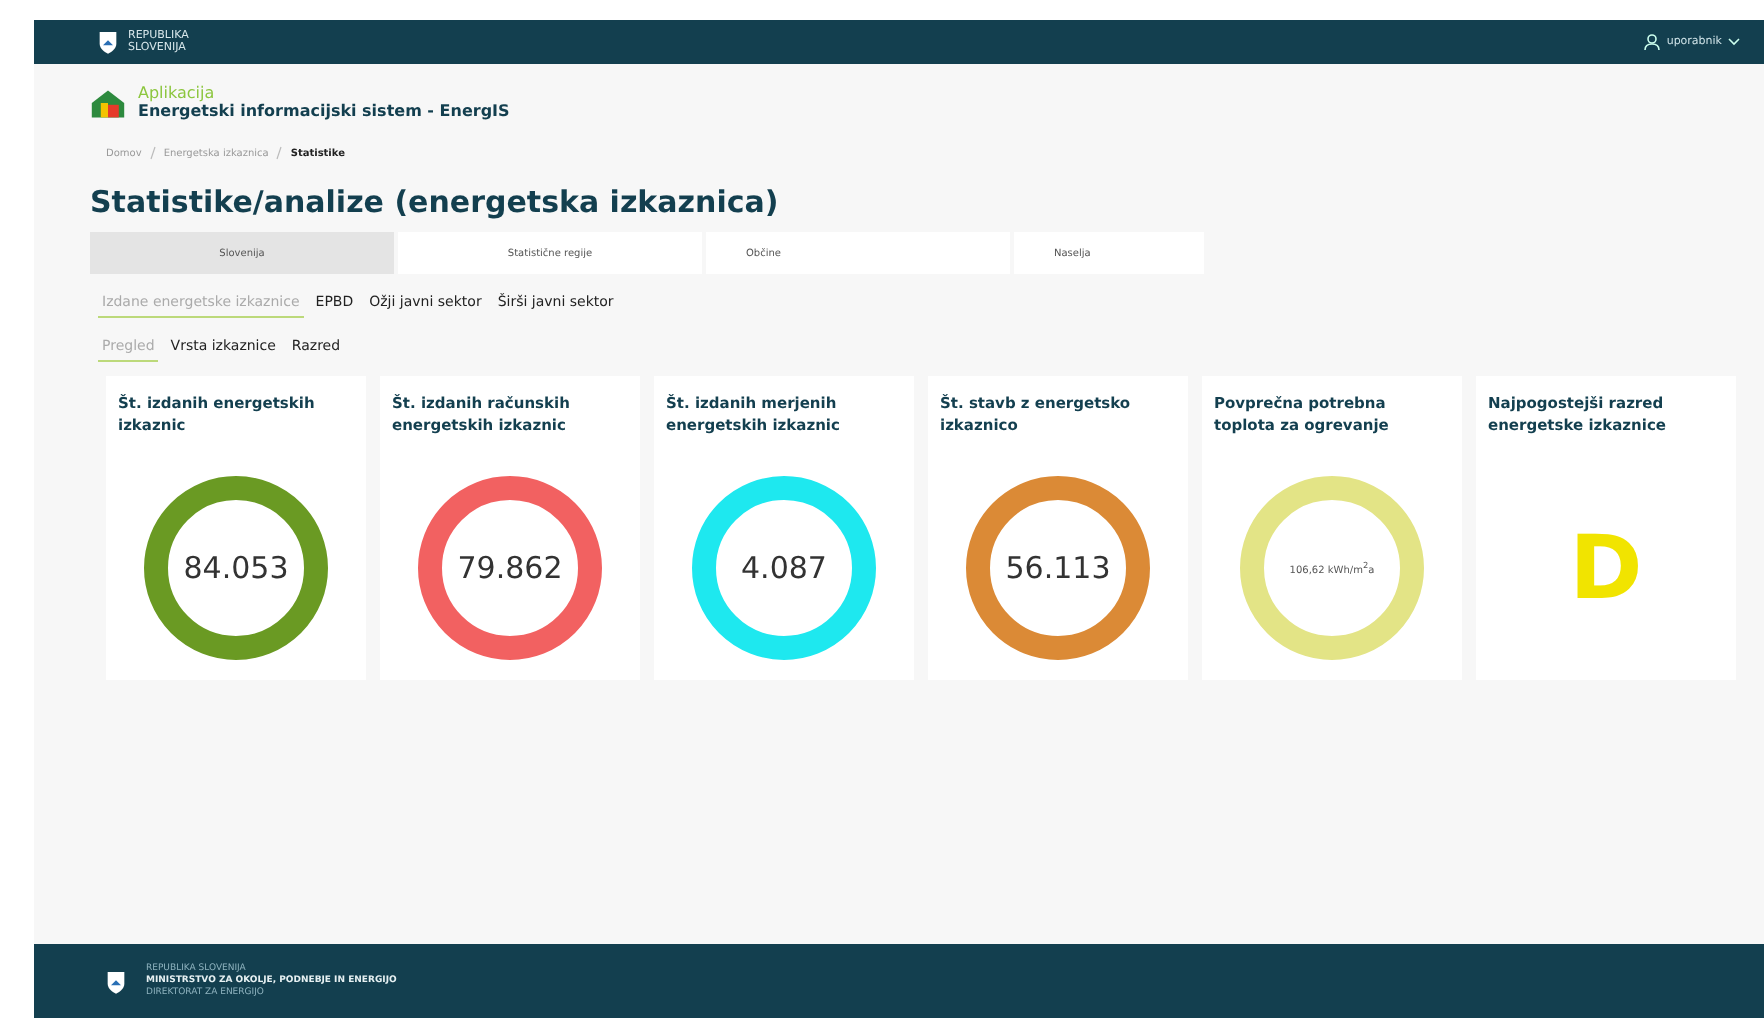  What do you see at coordinates (1606, 568) in the screenshot?
I see `energy-class: D` at bounding box center [1606, 568].